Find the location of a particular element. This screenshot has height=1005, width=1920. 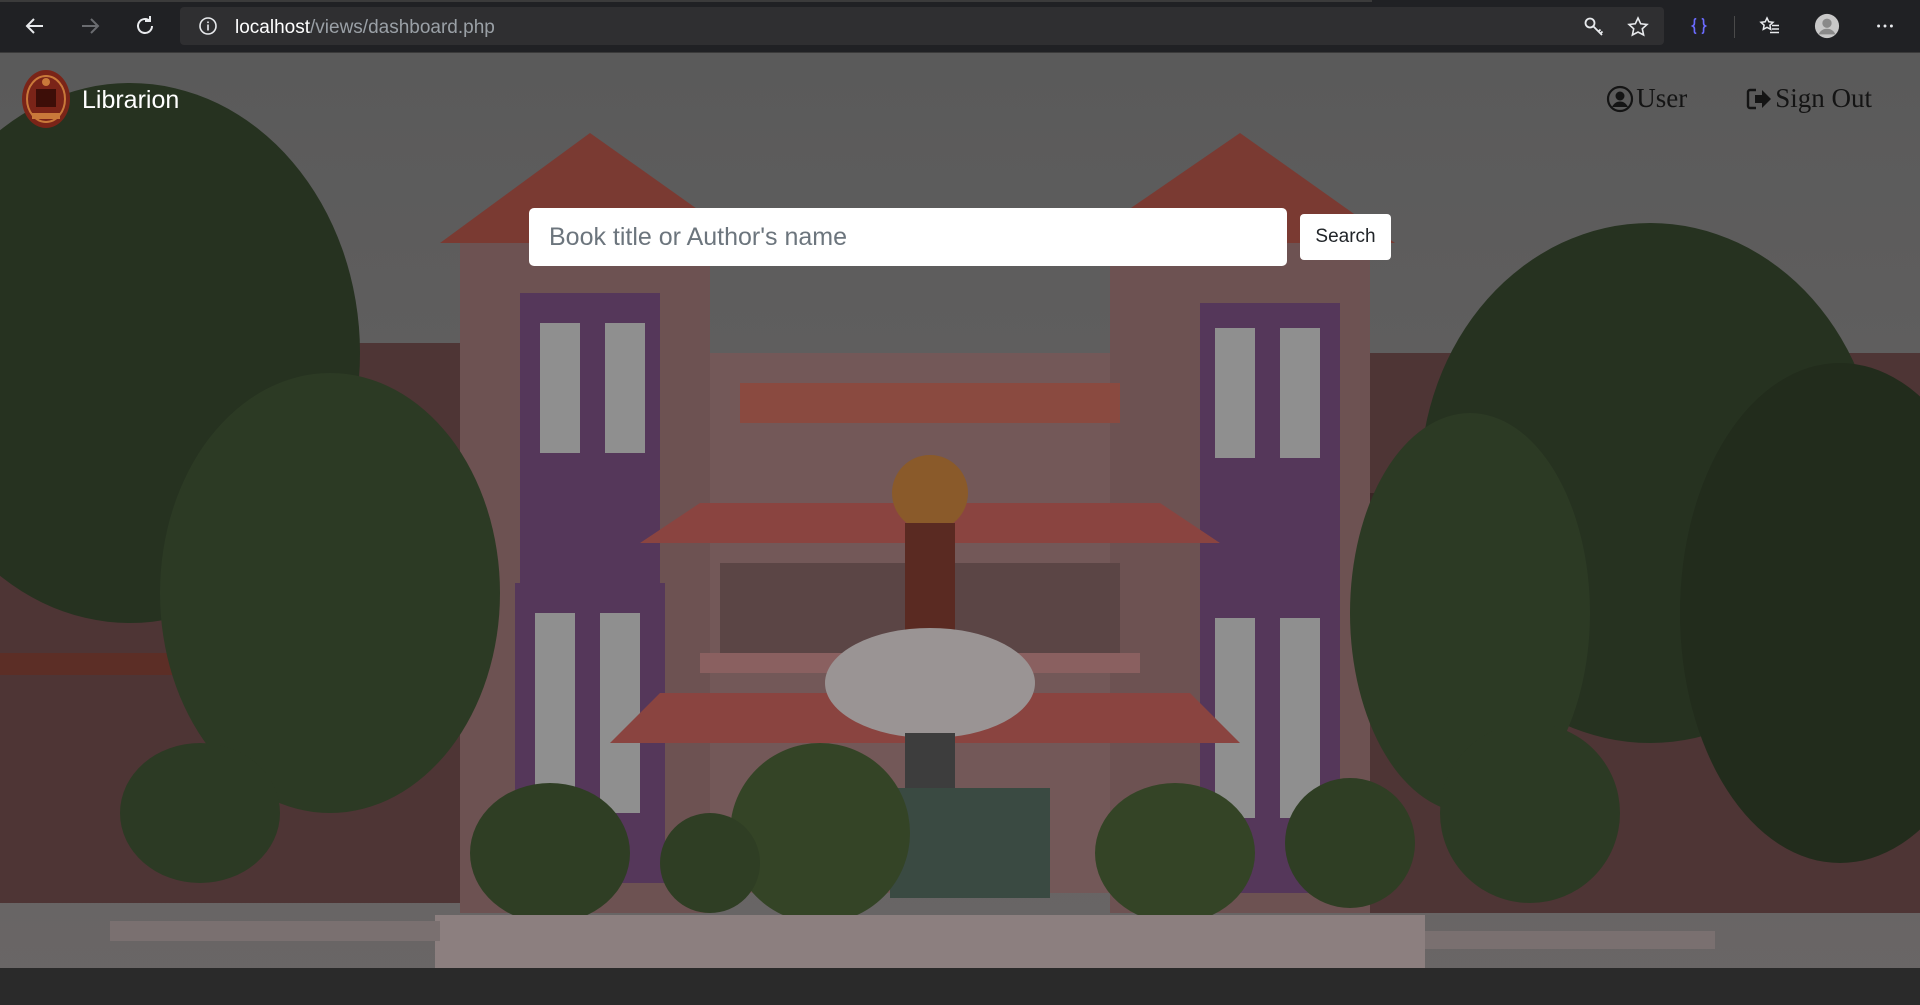

user-circle-icon is located at coordinates (1620, 98).